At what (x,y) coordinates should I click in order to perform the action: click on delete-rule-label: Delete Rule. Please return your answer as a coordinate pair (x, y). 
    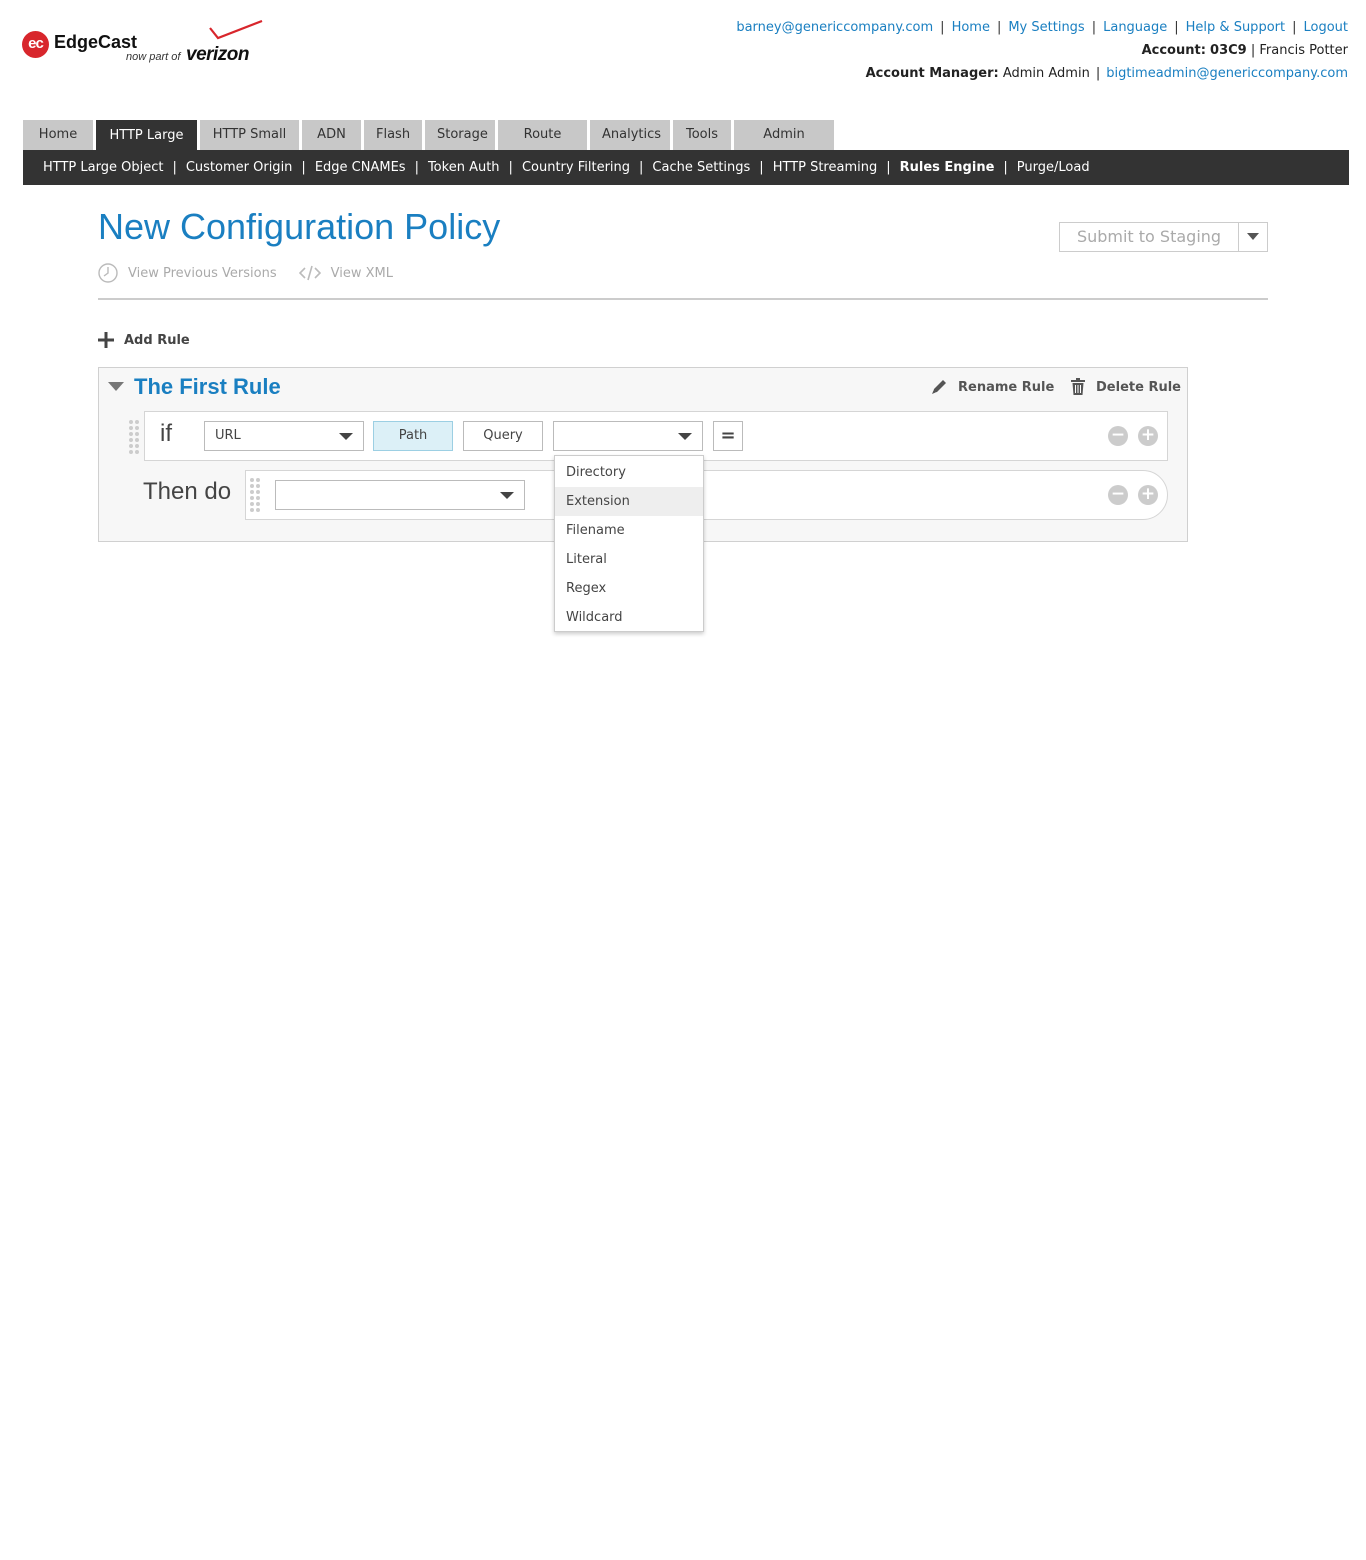
    Looking at the image, I should click on (1138, 387).